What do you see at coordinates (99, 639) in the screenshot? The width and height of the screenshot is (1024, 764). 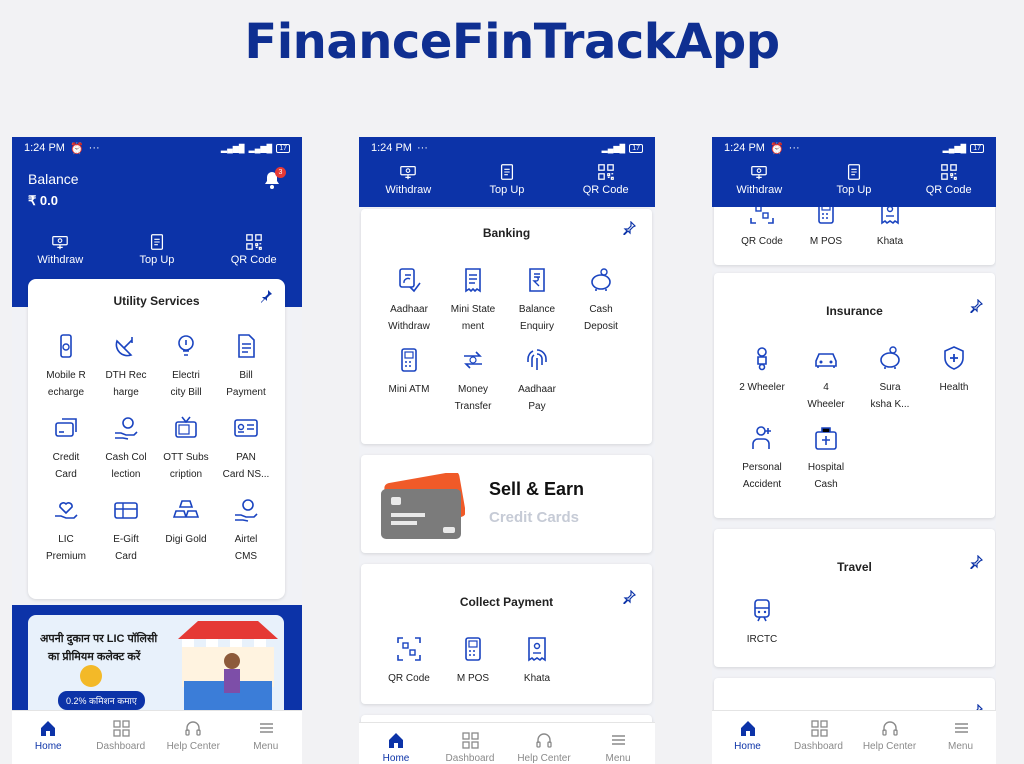 I see `banner-line1: अपनी दुकान पर LIC पॉलिसी` at bounding box center [99, 639].